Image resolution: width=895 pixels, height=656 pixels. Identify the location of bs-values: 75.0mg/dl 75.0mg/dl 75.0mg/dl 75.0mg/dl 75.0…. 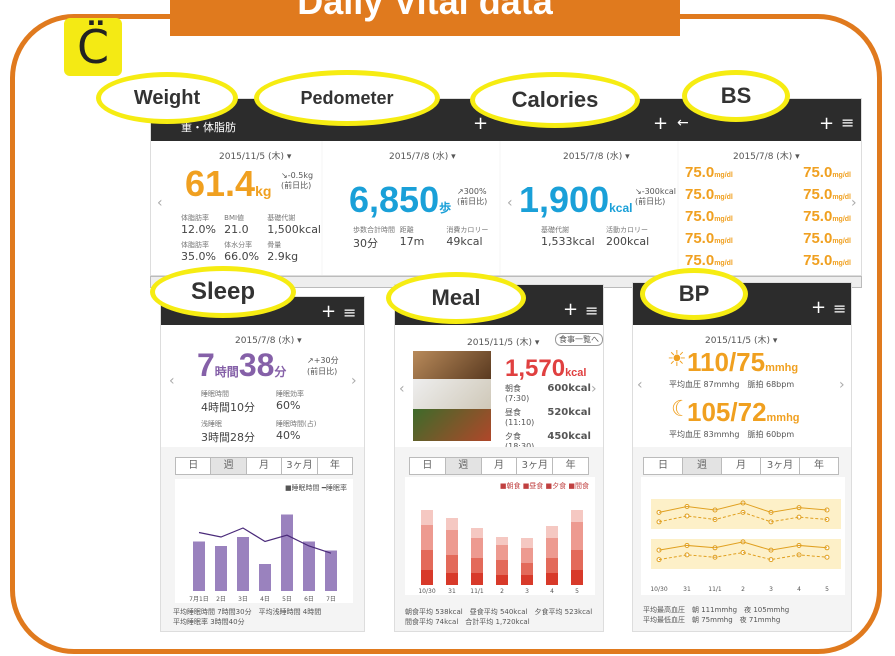
(768, 216).